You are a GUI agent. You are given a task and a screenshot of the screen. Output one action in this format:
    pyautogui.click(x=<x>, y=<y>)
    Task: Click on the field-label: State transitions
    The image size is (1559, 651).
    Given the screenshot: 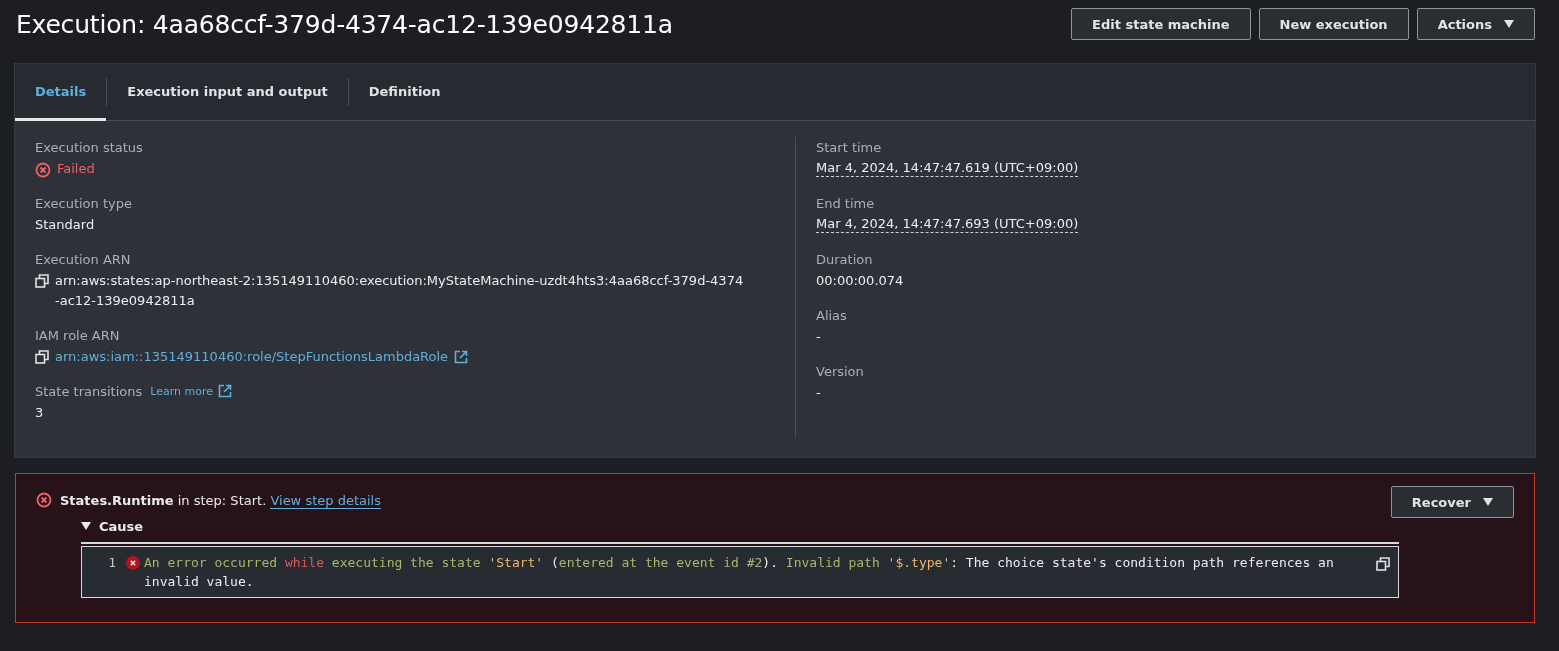 What is the action you would take?
    pyautogui.click(x=89, y=391)
    